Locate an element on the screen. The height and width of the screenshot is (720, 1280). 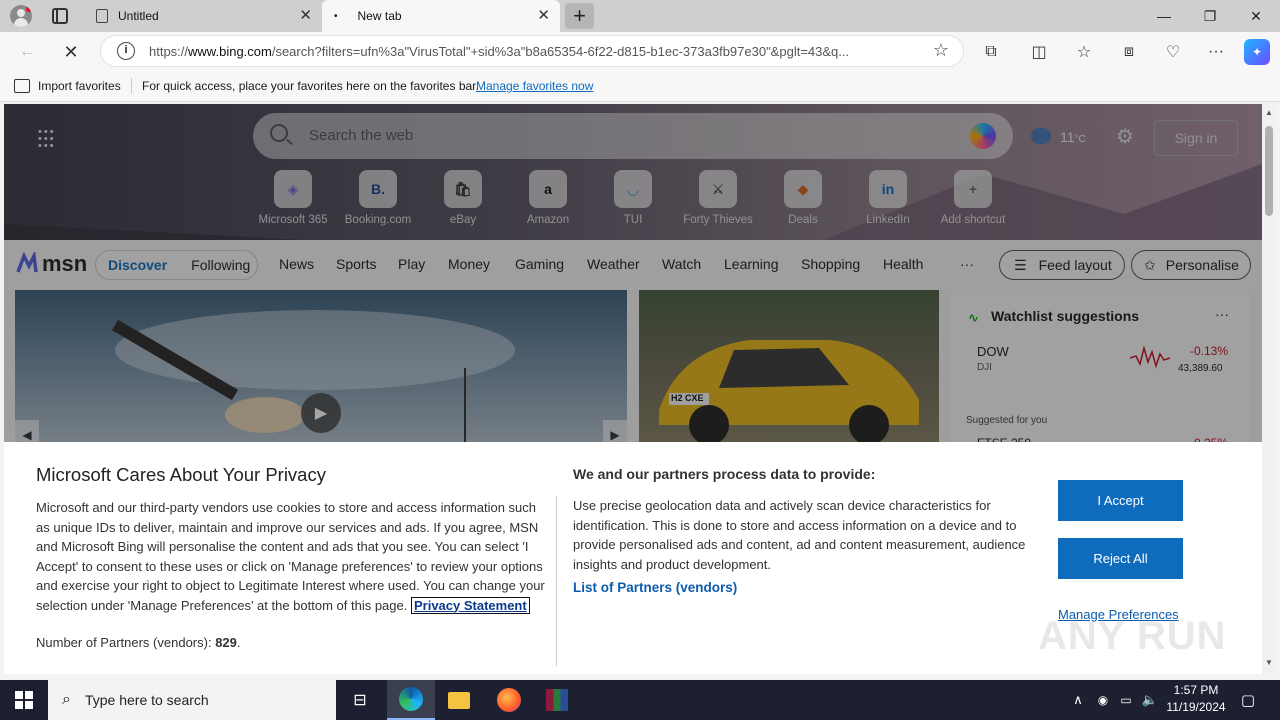
import-favorites-button: Import favorites is located at coordinates (79, 86).